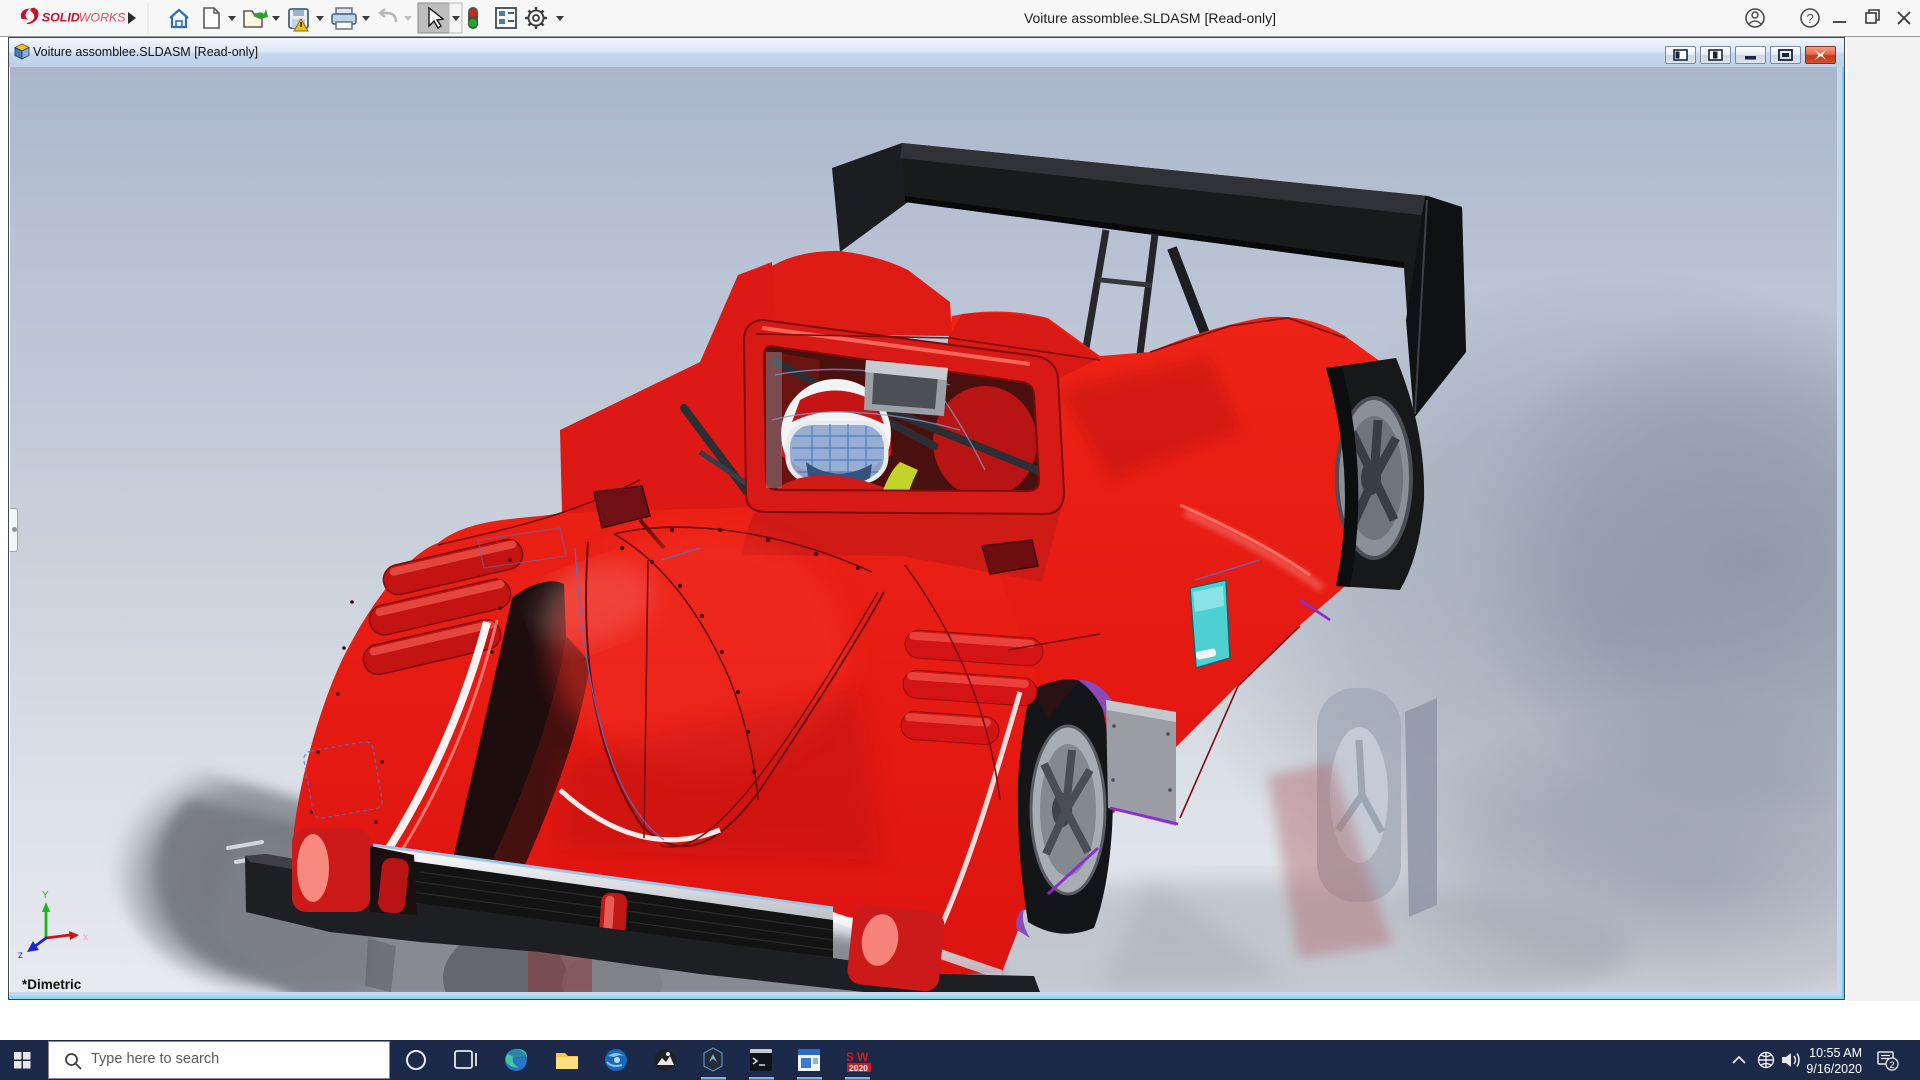 The image size is (1920, 1080). Describe the element at coordinates (1835, 1053) in the screenshot. I see `svg-text: 10:55 AM` at that location.